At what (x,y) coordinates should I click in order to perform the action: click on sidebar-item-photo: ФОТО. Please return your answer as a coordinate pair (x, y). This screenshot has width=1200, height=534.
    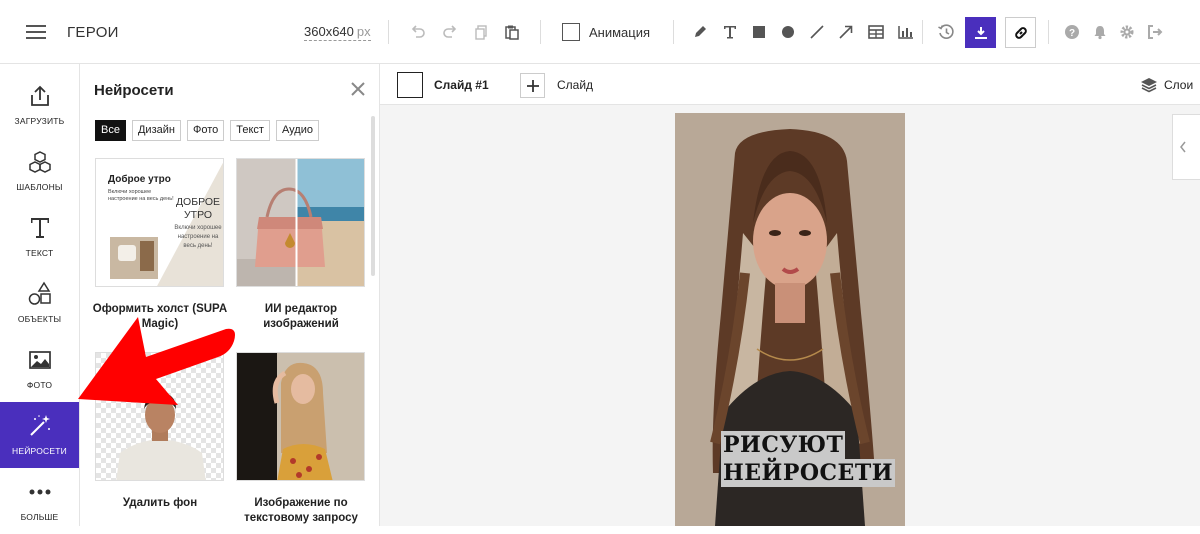
    Looking at the image, I should click on (39, 369).